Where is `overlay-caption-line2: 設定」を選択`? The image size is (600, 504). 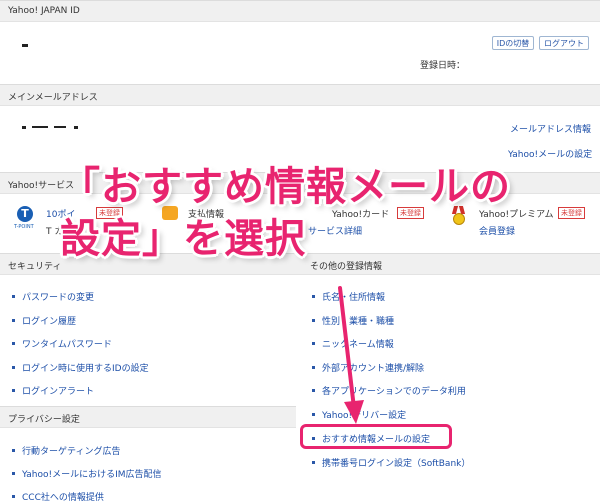
overlay-caption-line2: 設定」を選択 is located at coordinates (183, 239).